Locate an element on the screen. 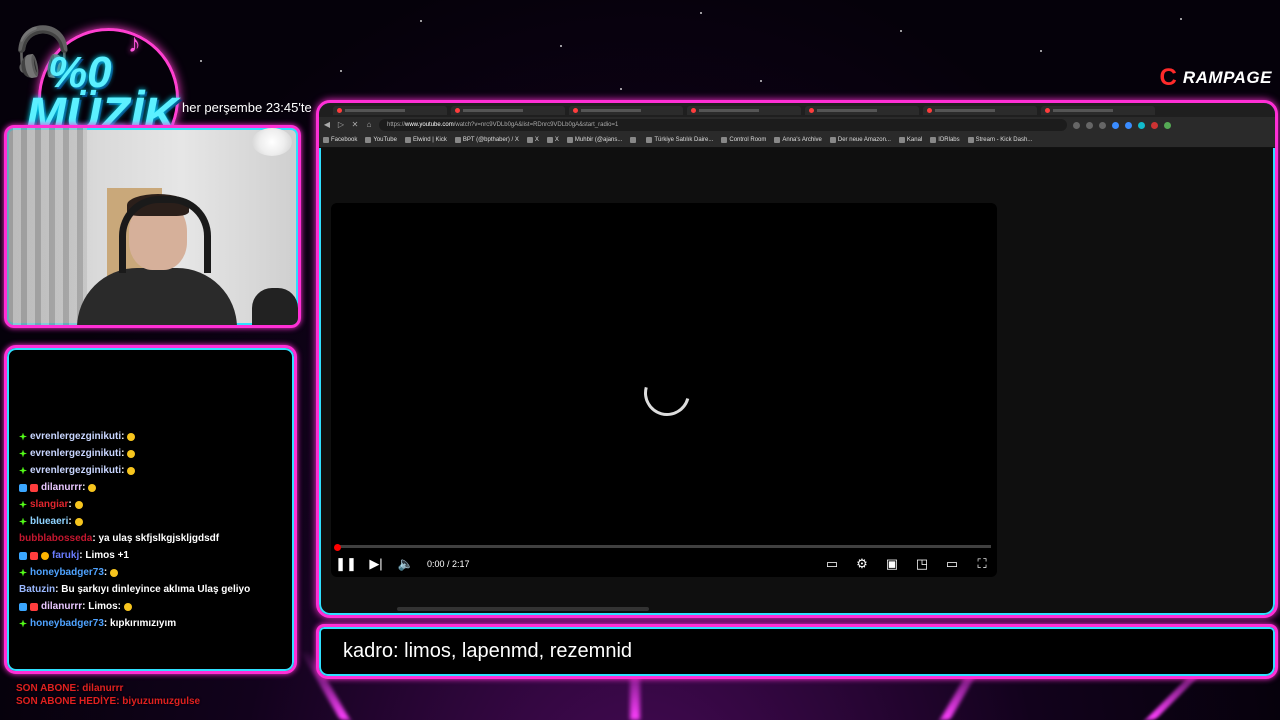 This screenshot has height=720, width=1280. tab-strip is located at coordinates (797, 110).